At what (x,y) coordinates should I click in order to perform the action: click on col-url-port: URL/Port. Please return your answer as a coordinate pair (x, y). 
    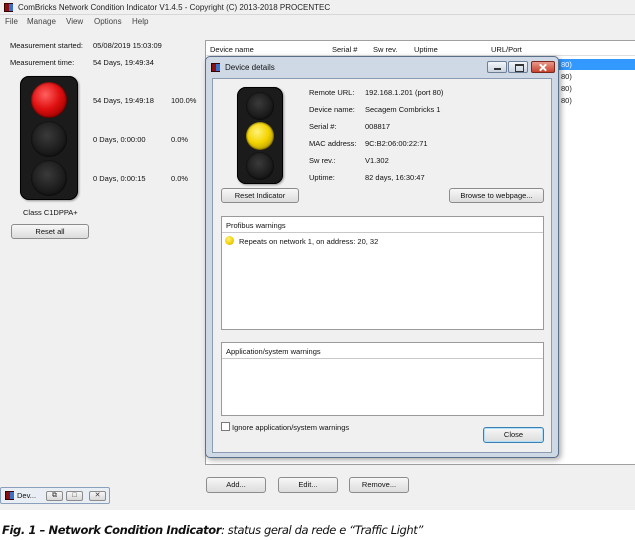
    Looking at the image, I should click on (506, 49).